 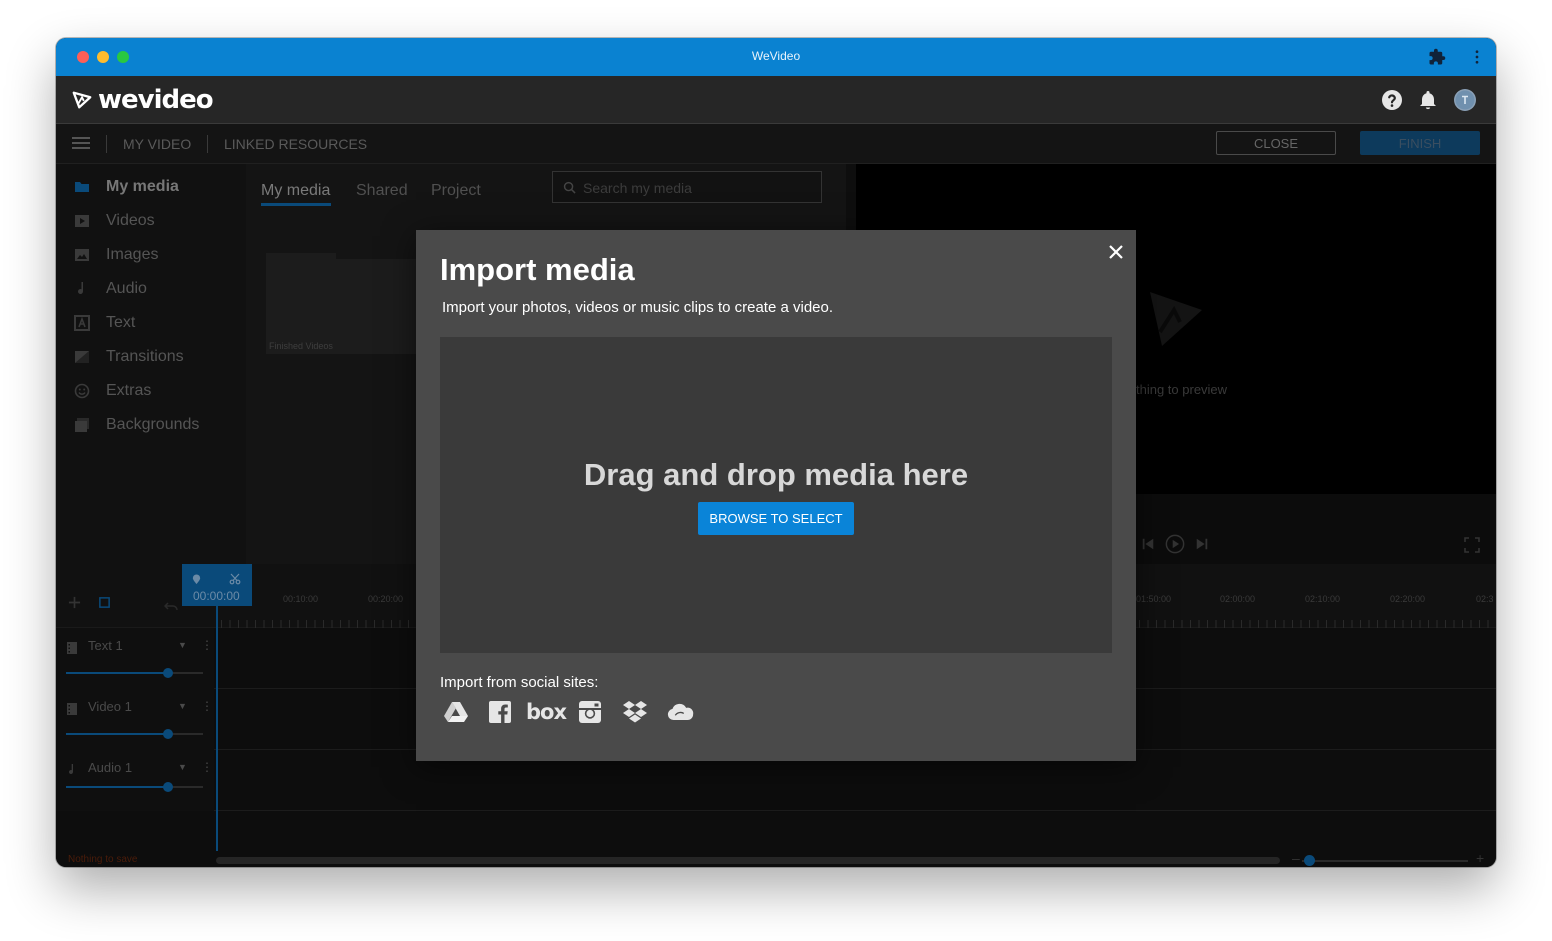 What do you see at coordinates (217, 728) in the screenshot?
I see `playhead-line` at bounding box center [217, 728].